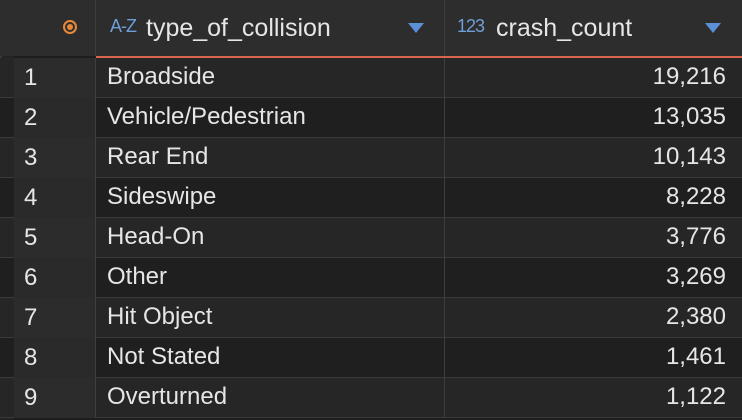 This screenshot has height=420, width=742. Describe the element at coordinates (471, 26) in the screenshot. I see `numeric-type-icon: 123` at that location.